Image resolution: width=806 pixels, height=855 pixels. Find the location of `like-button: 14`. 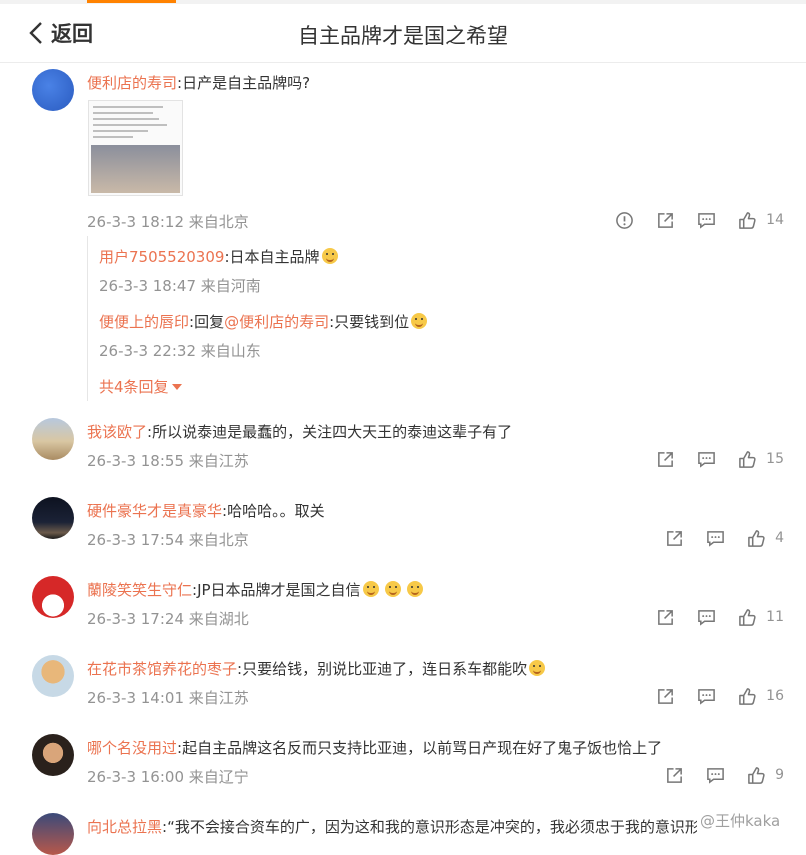

like-button: 14 is located at coordinates (761, 220).